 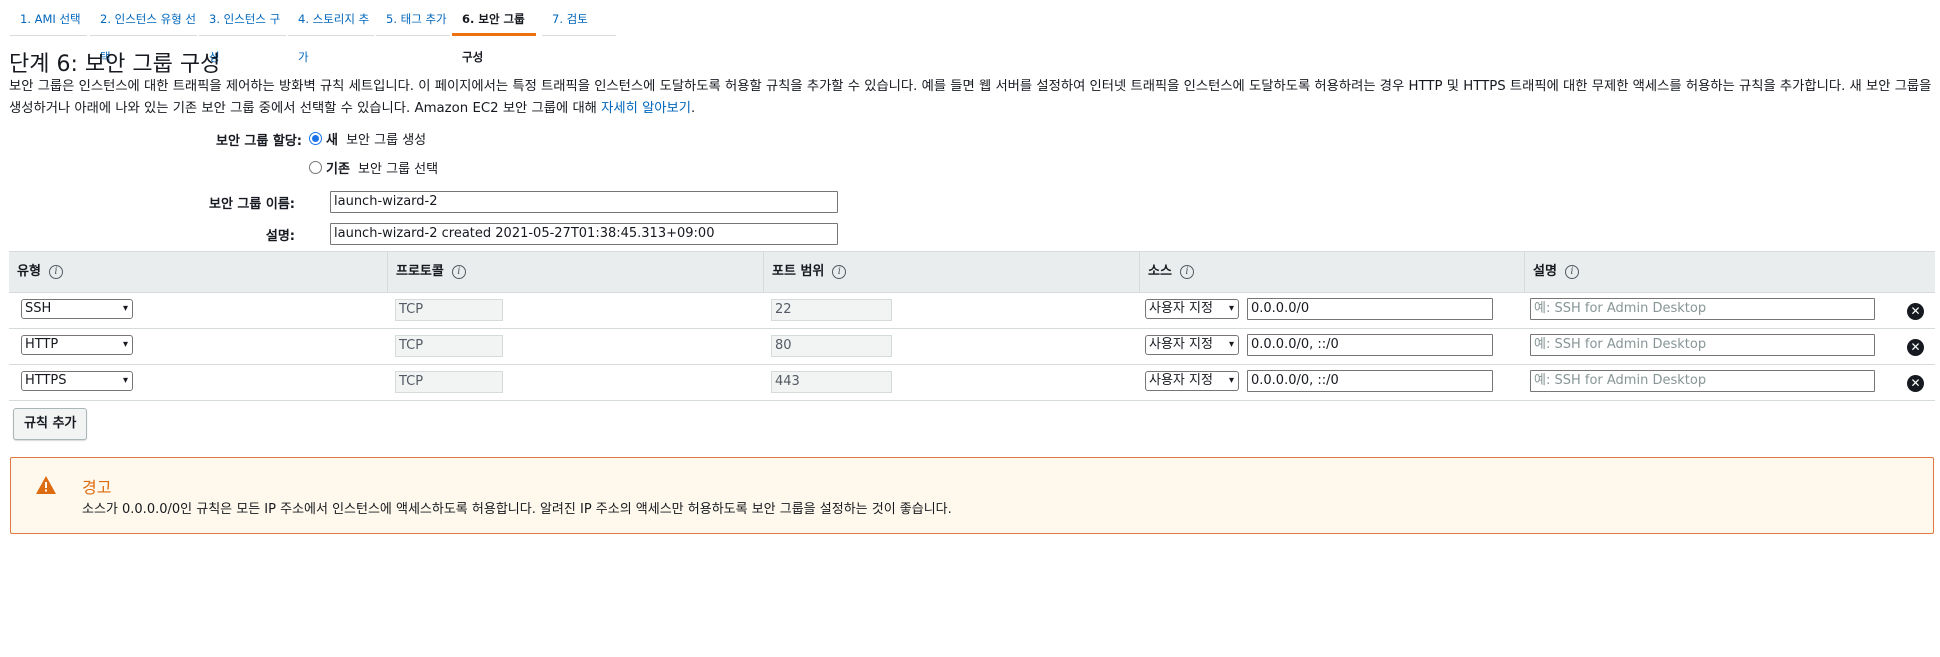 What do you see at coordinates (396, 169) in the screenshot?
I see `radio-existing-label: 보안 그룹 선택` at bounding box center [396, 169].